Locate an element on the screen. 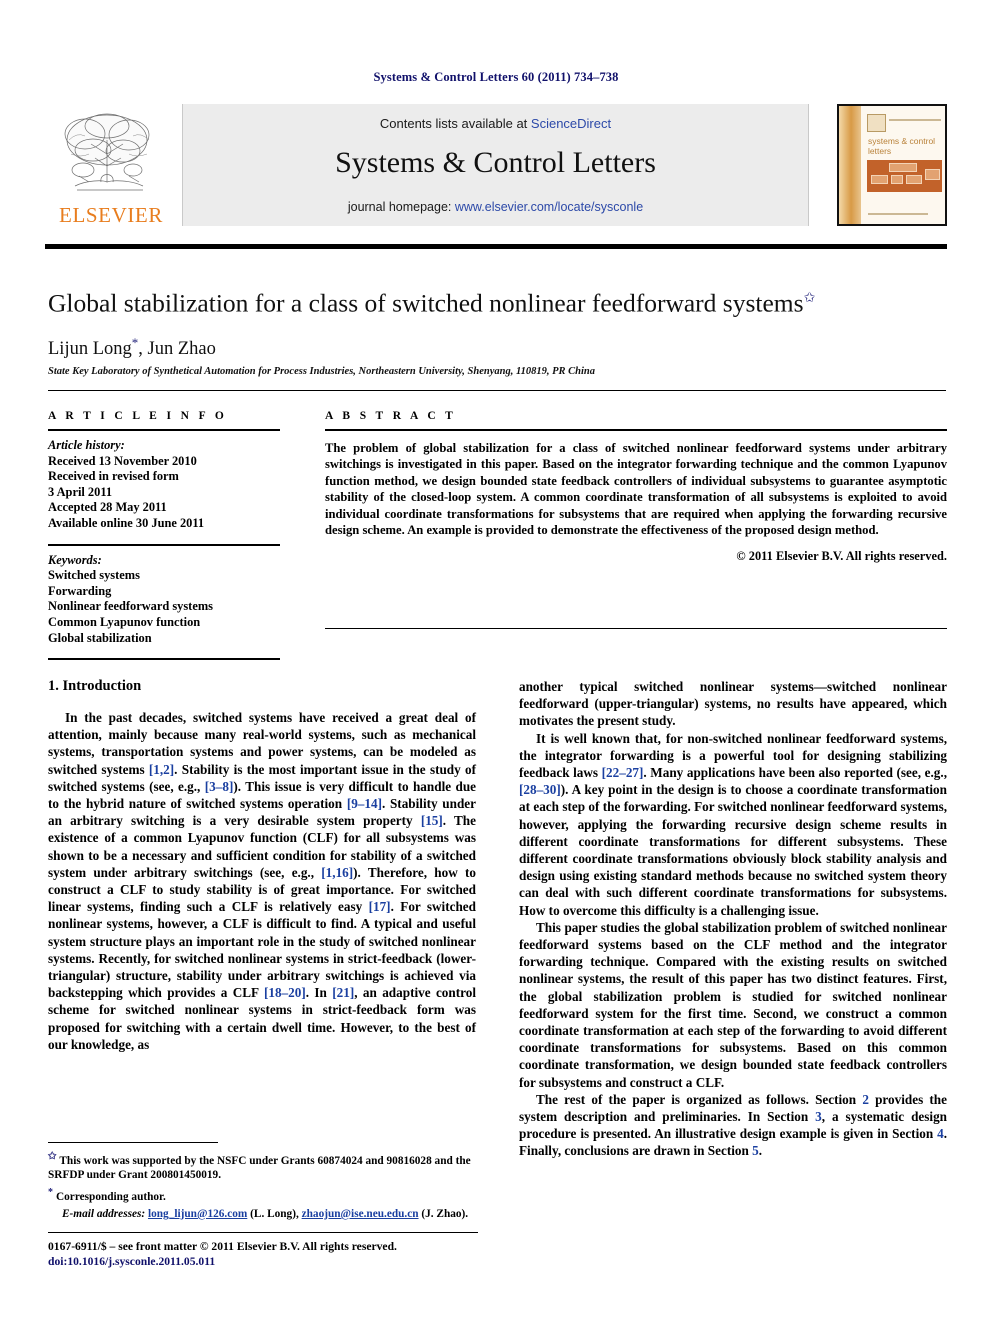 The height and width of the screenshot is (1323, 992). email-link-zhao: zhaojun@ise.neu.edu.cn is located at coordinates (360, 1214).